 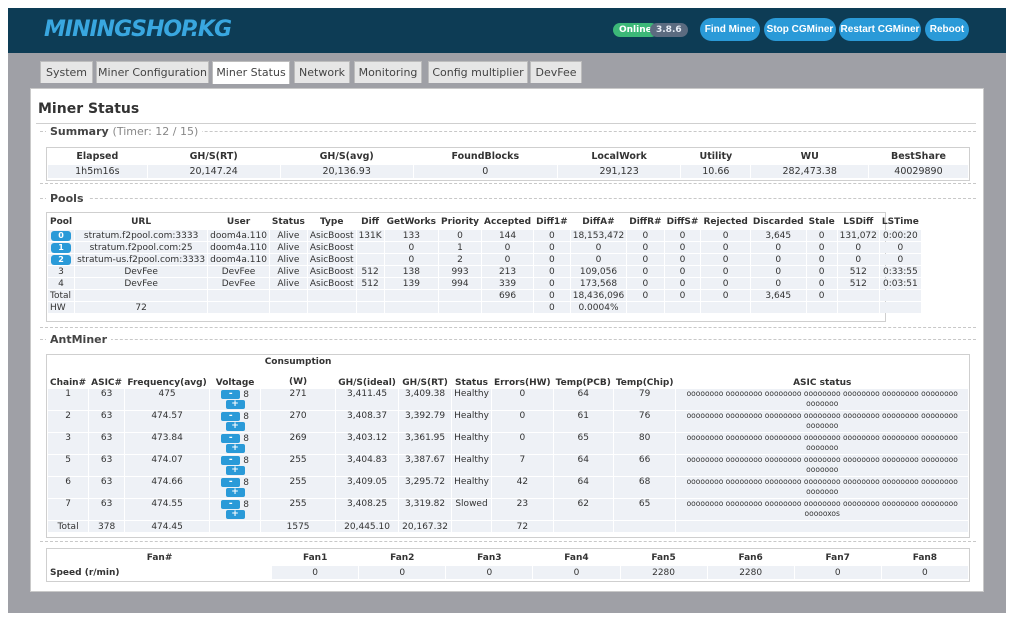 What do you see at coordinates (68, 465) in the screenshot?
I see `chain-cell-chain: 5` at bounding box center [68, 465].